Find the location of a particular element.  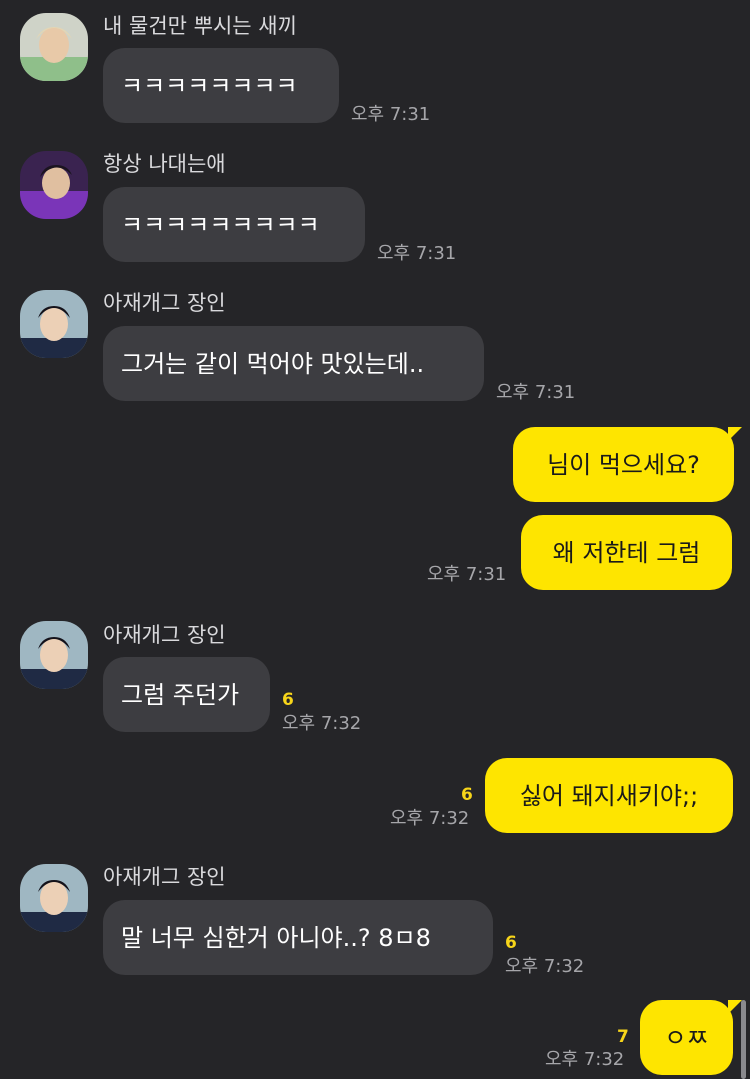

message-text: 말 너무 심한거 아니야..? 8ㅁ8 is located at coordinates (276, 937).